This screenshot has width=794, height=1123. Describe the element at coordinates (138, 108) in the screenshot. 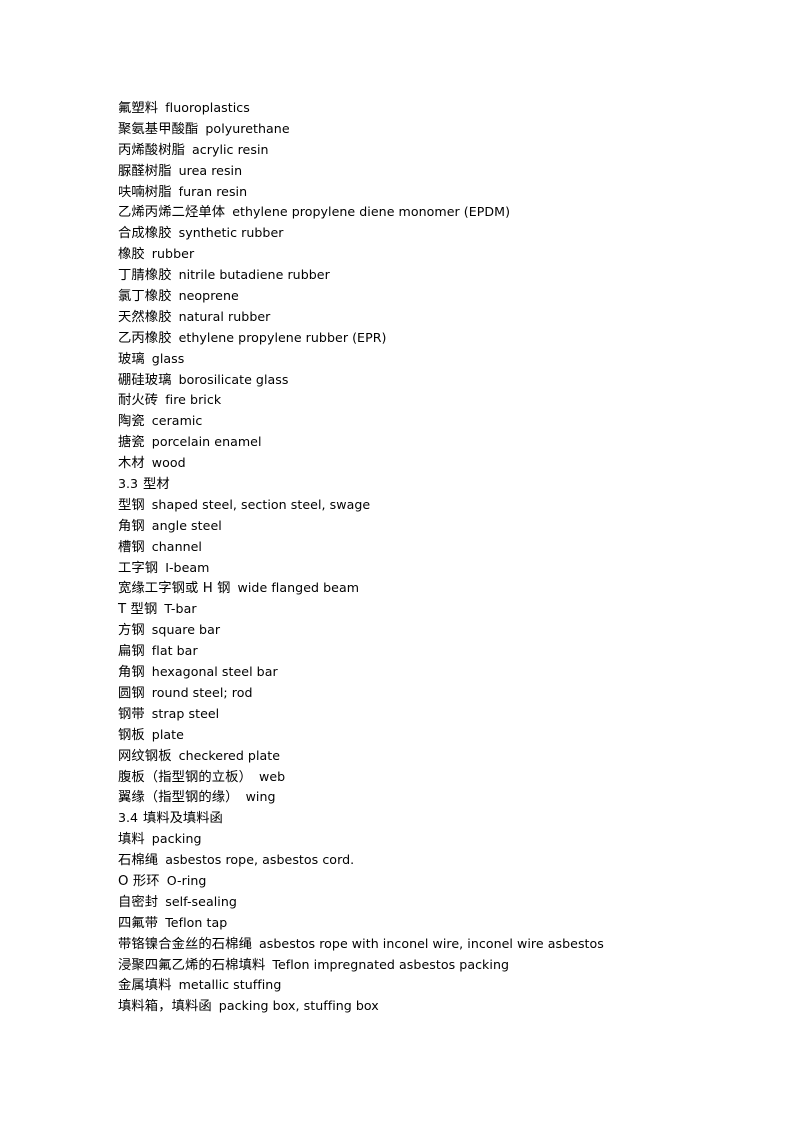

I see `term-chinese: 氟塑料` at that location.